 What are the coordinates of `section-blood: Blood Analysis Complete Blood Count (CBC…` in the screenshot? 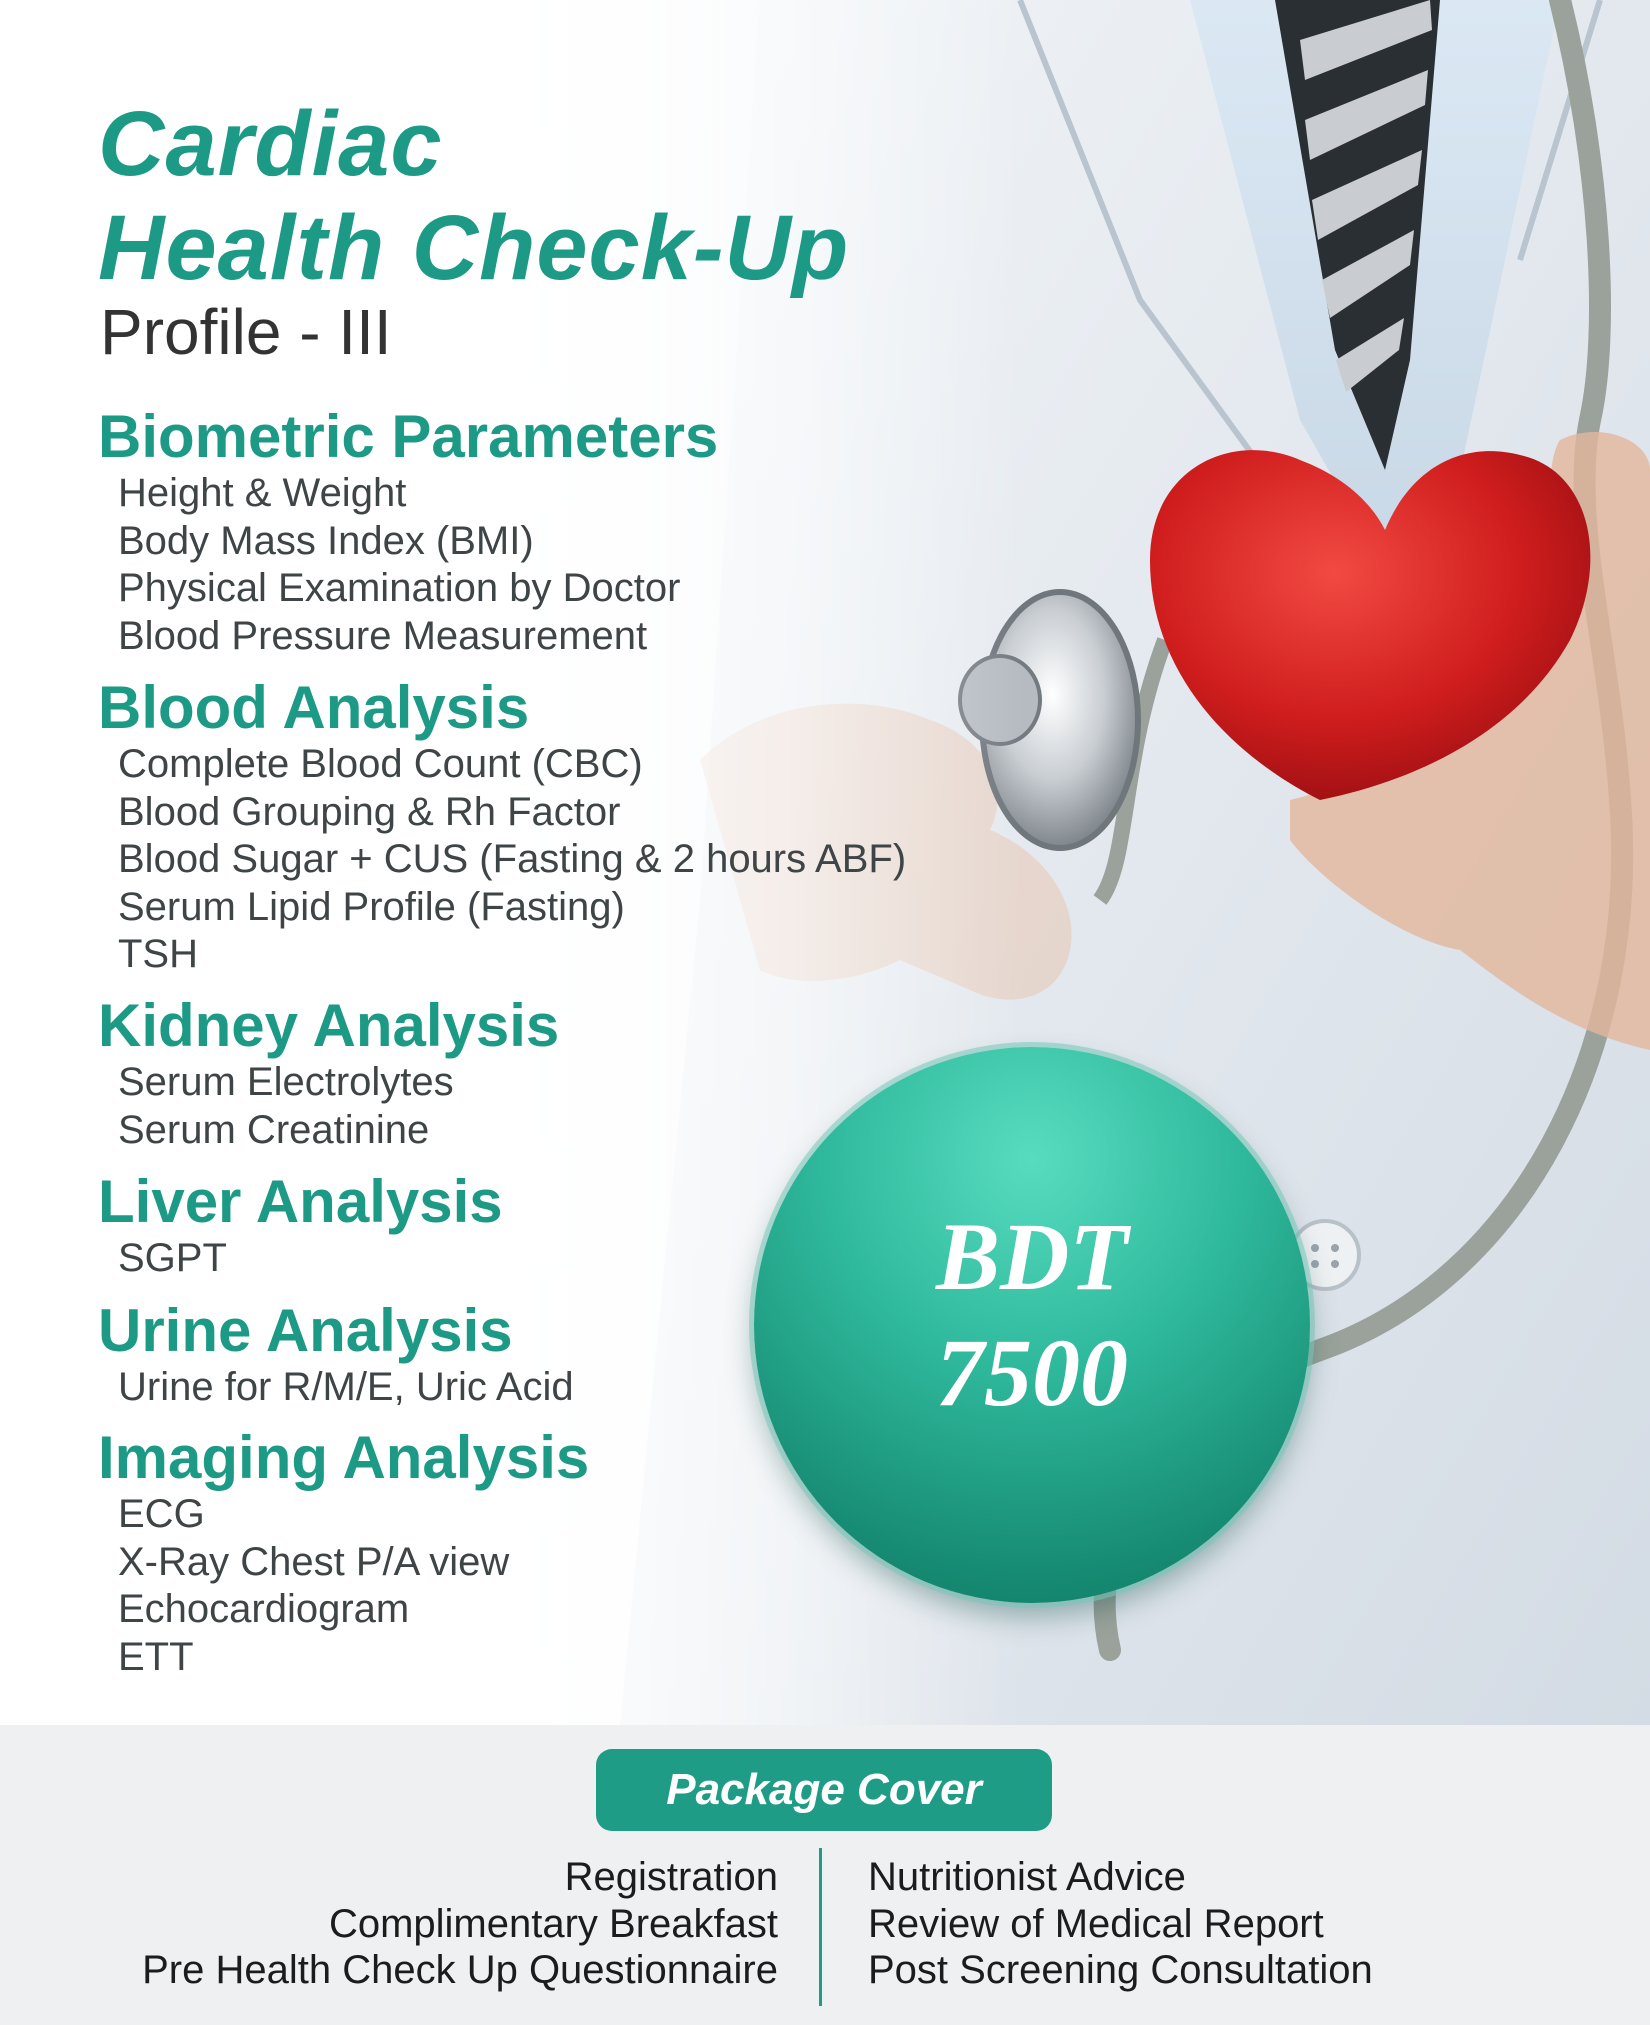 It's located at (502, 827).